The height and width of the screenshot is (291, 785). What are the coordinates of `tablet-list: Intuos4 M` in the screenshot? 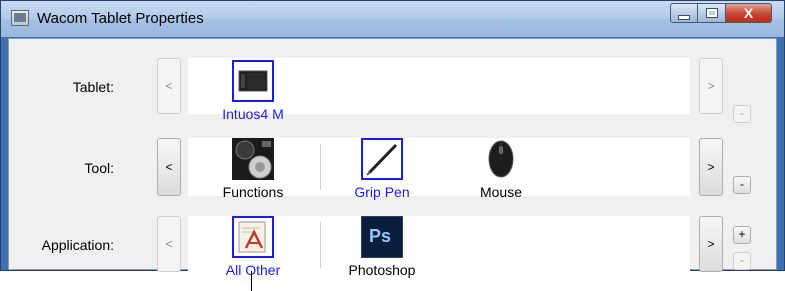 It's located at (439, 90).